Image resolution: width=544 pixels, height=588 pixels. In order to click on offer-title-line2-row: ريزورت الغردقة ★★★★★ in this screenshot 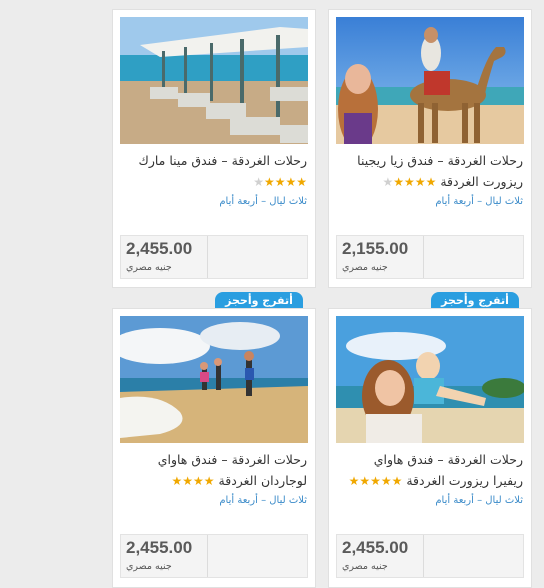, I will do `click(429, 182)`.